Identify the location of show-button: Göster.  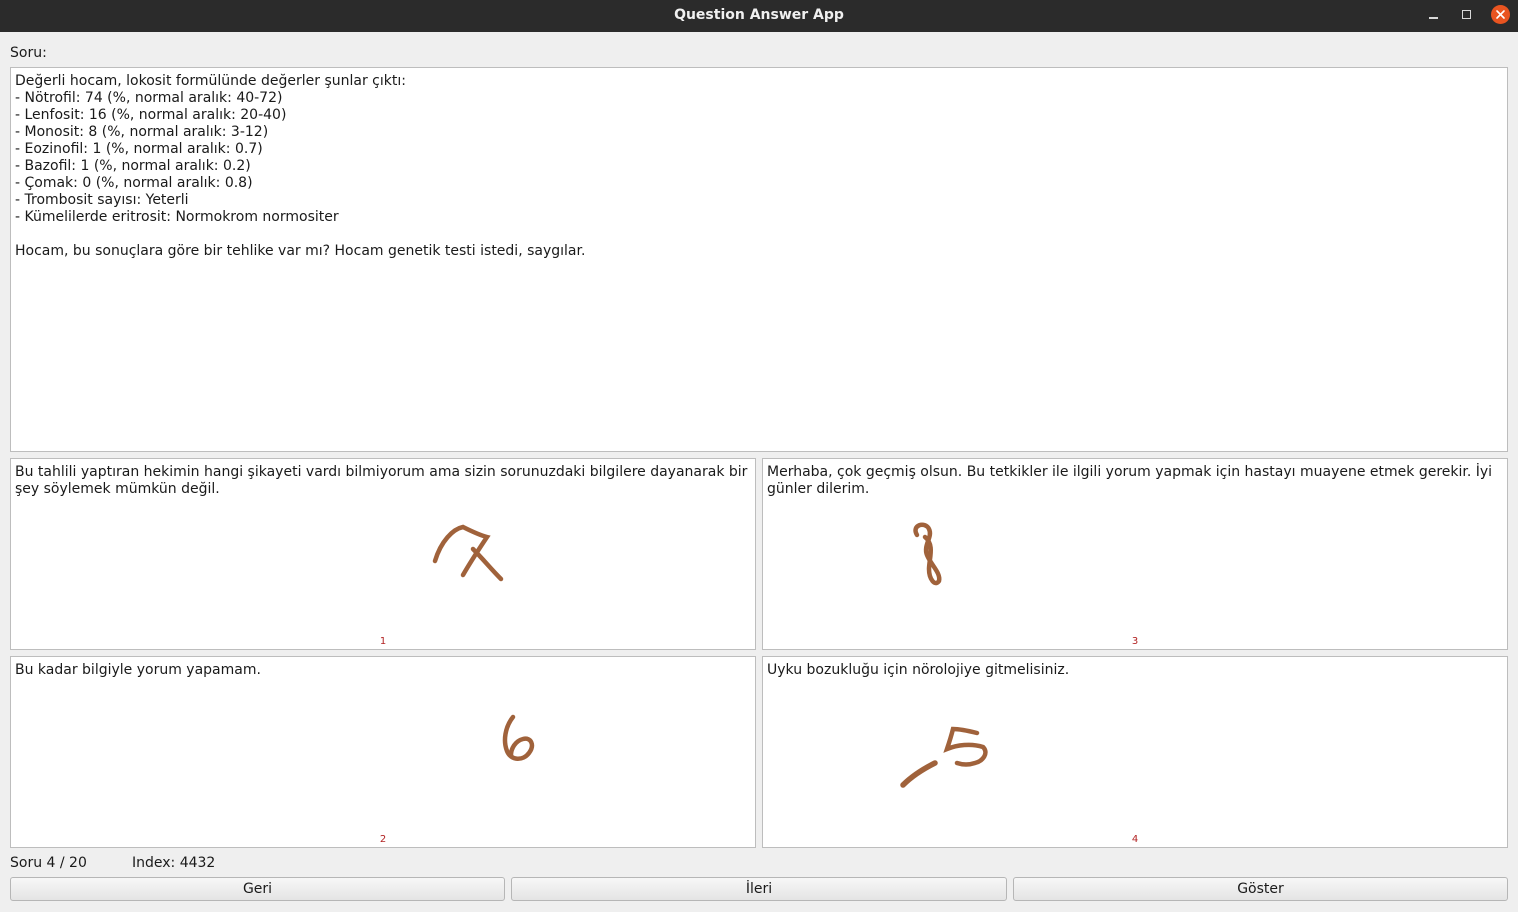
(1260, 889).